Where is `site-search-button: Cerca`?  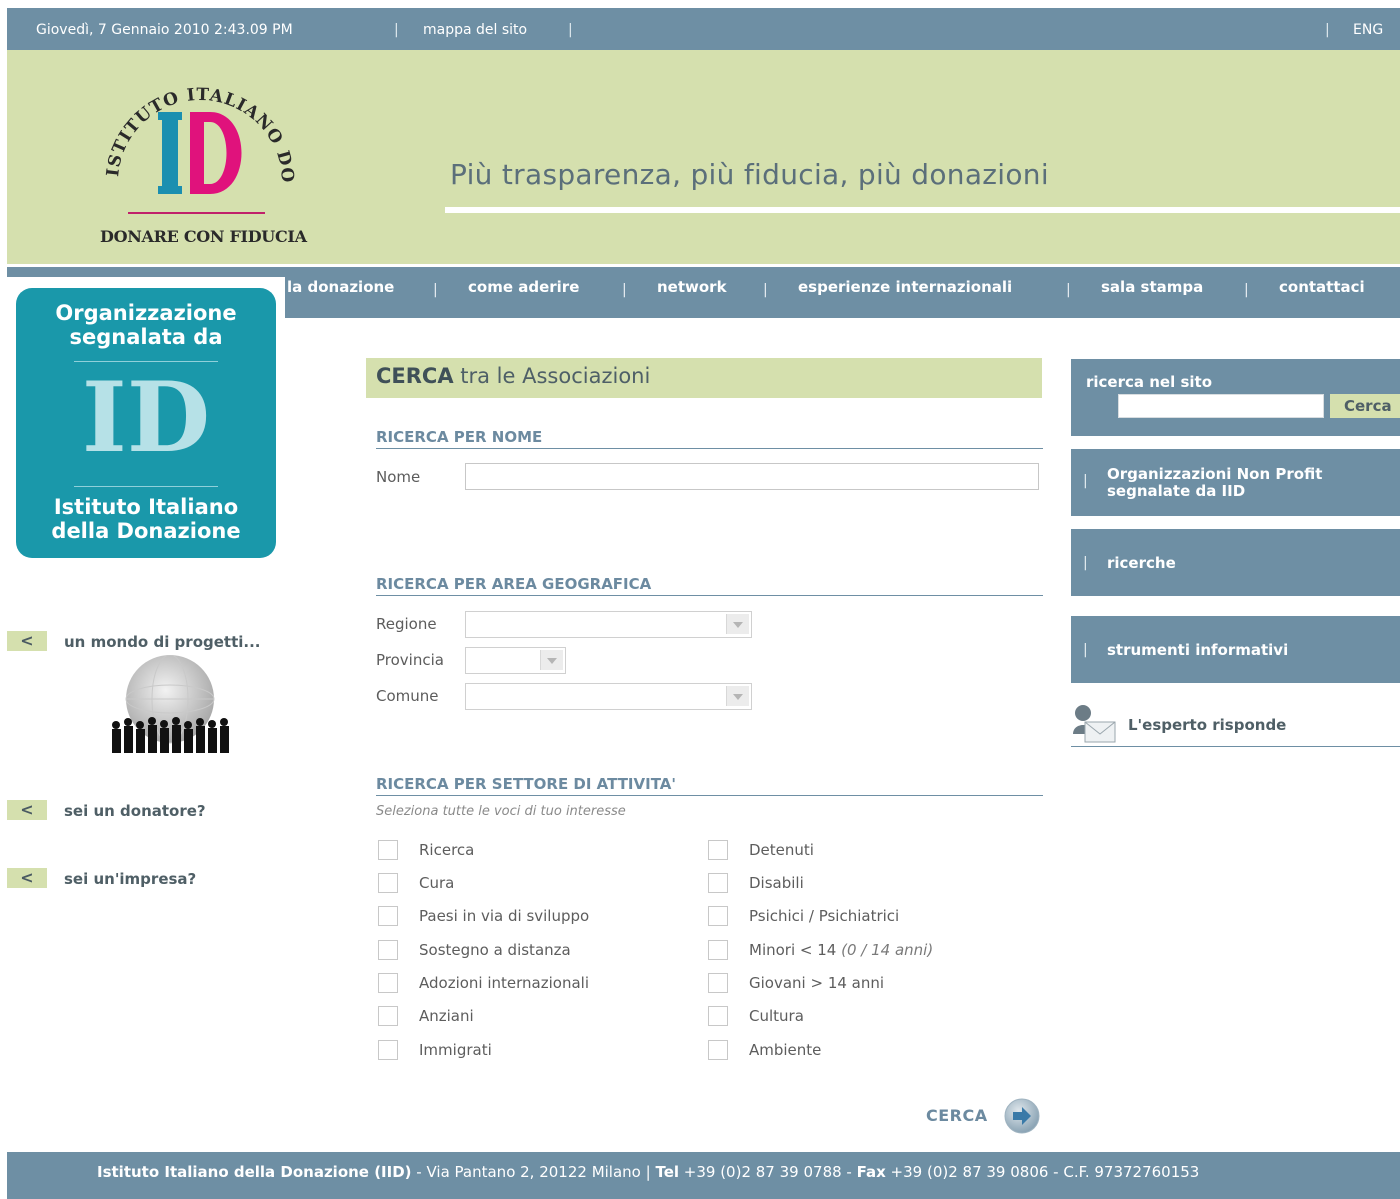 site-search-button: Cerca is located at coordinates (1365, 406).